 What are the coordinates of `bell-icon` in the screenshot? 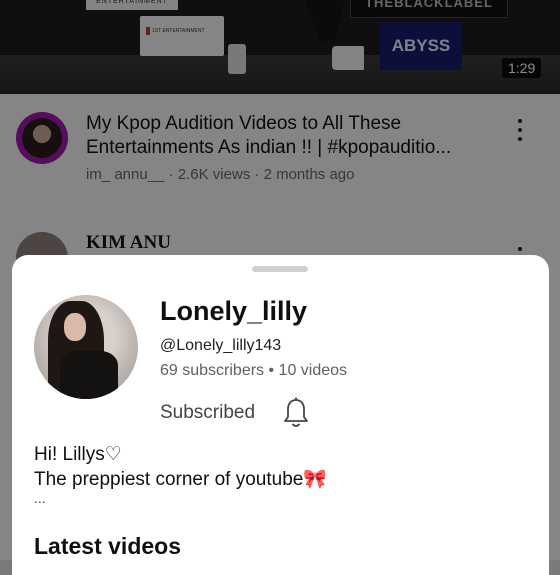 It's located at (296, 413).